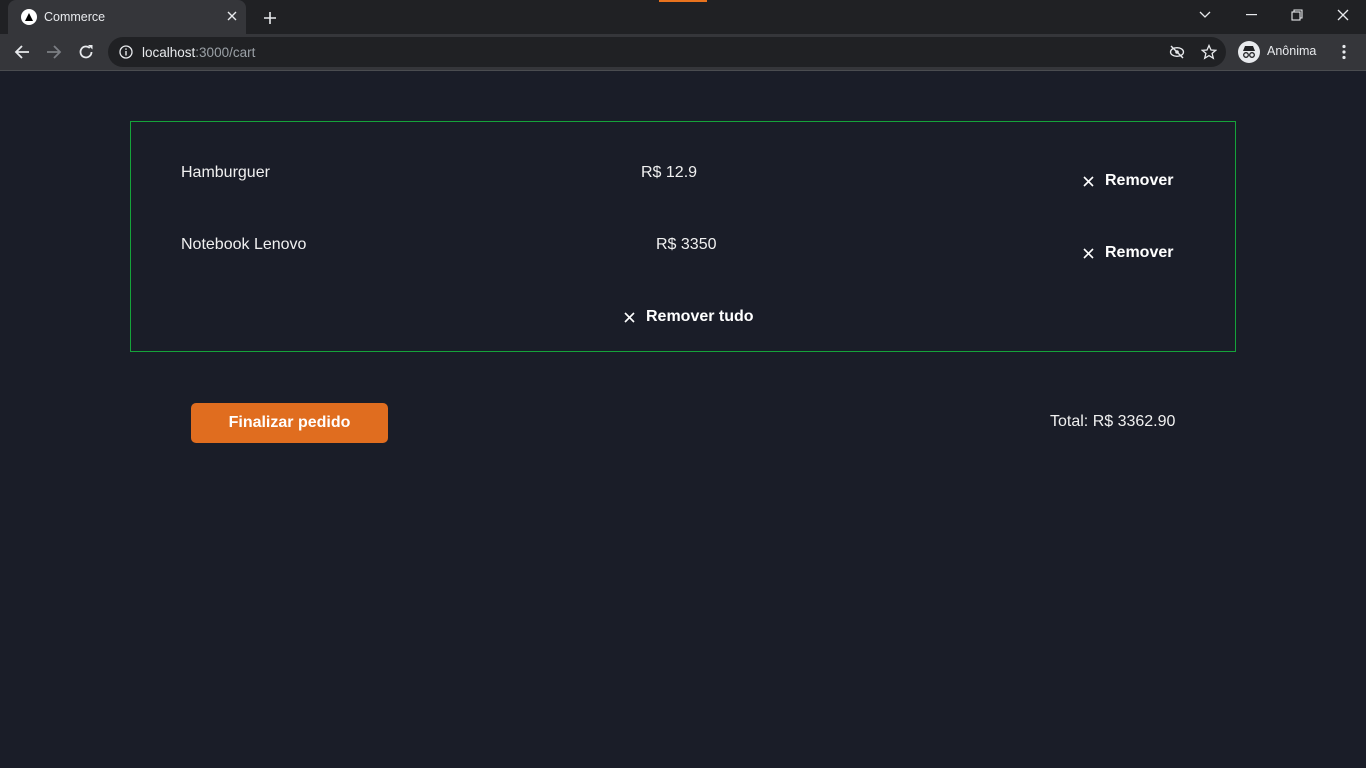 The width and height of the screenshot is (1366, 768). What do you see at coordinates (669, 172) in the screenshot?
I see `cart-item-price: R$ 12.9` at bounding box center [669, 172].